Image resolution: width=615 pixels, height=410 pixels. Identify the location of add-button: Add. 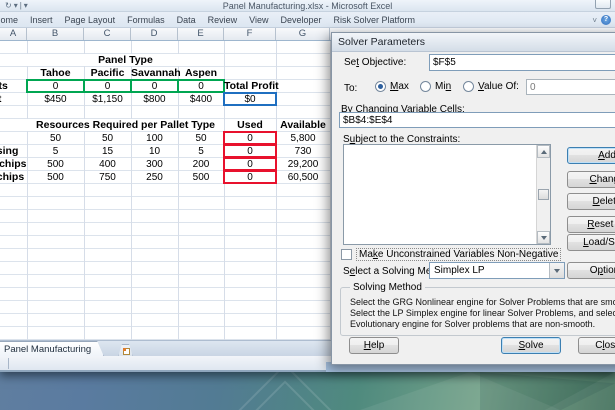
(591, 155).